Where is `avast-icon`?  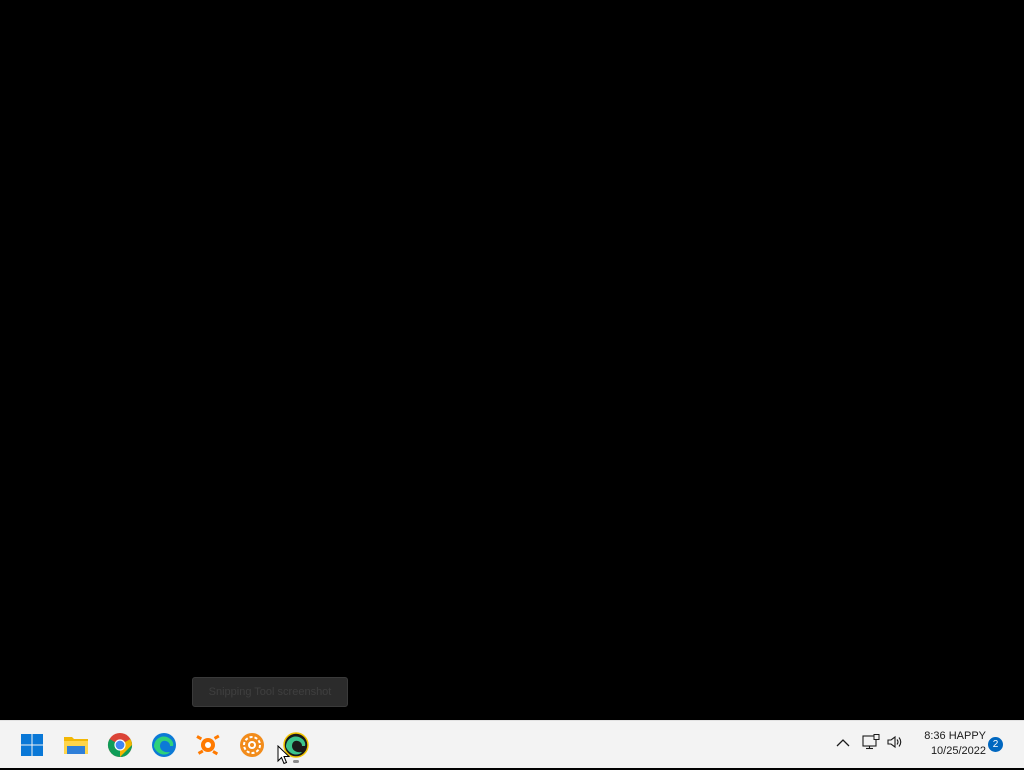 avast-icon is located at coordinates (208, 745).